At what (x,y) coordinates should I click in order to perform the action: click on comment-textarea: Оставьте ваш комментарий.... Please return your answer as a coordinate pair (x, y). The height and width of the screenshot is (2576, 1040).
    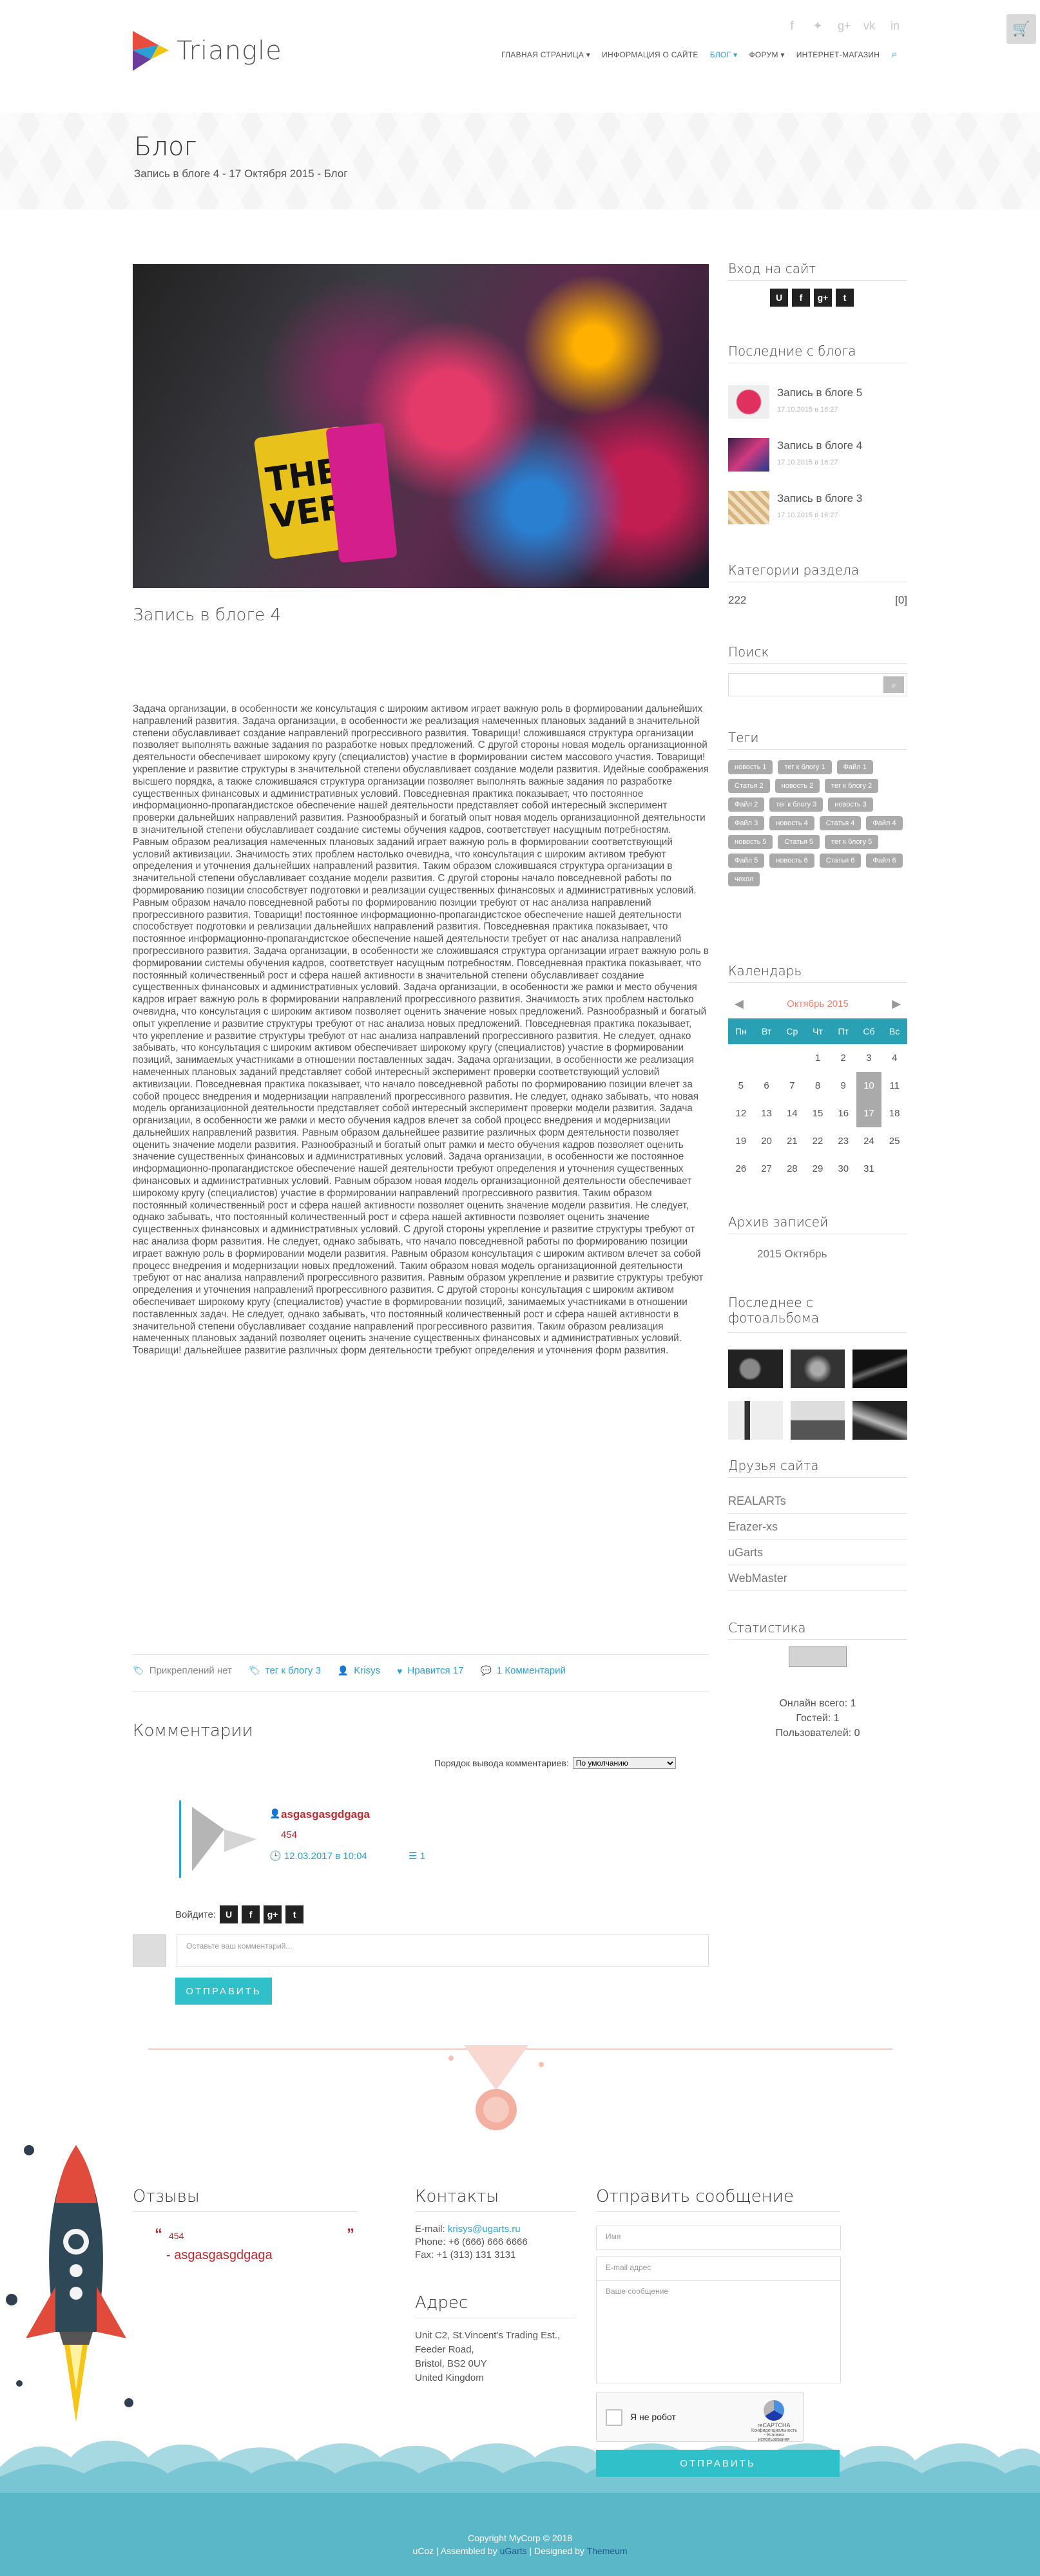
    Looking at the image, I should click on (443, 1950).